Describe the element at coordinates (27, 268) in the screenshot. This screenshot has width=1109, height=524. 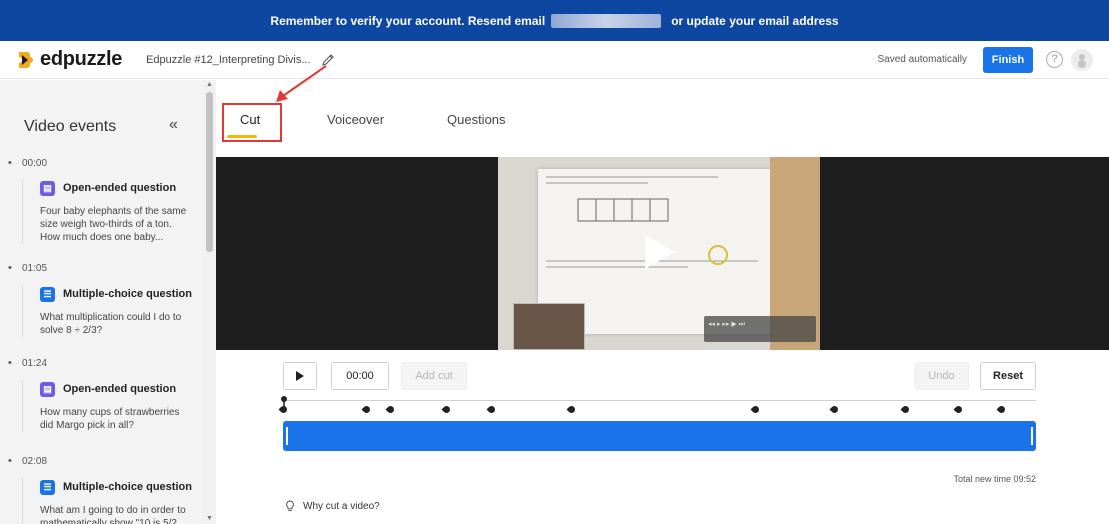
I see `event-time: 01:05` at that location.